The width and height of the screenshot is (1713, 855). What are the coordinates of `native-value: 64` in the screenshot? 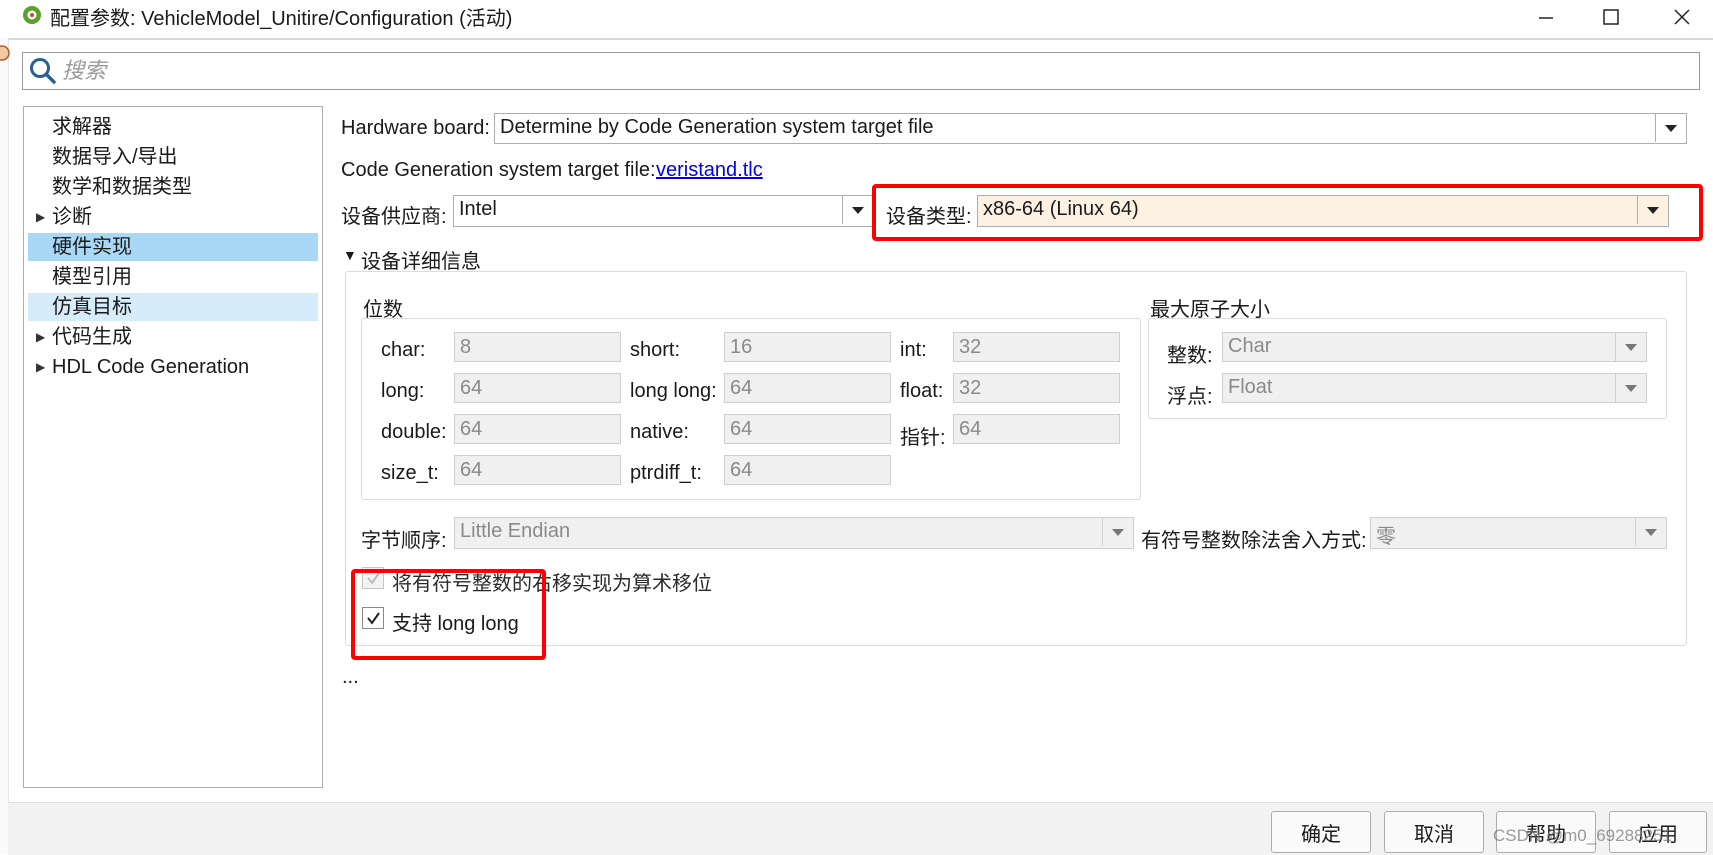 It's located at (741, 429).